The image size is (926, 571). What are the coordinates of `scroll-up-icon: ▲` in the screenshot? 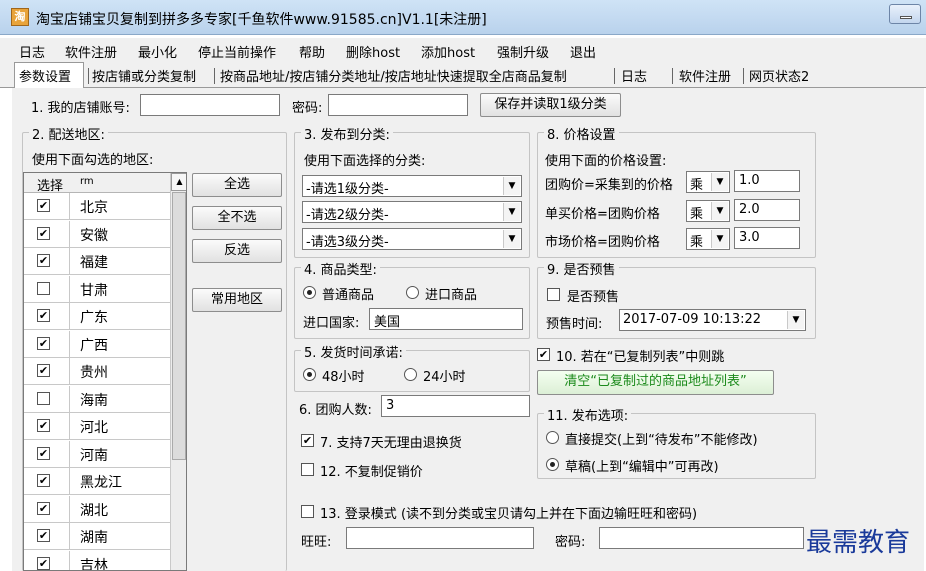 It's located at (178, 182).